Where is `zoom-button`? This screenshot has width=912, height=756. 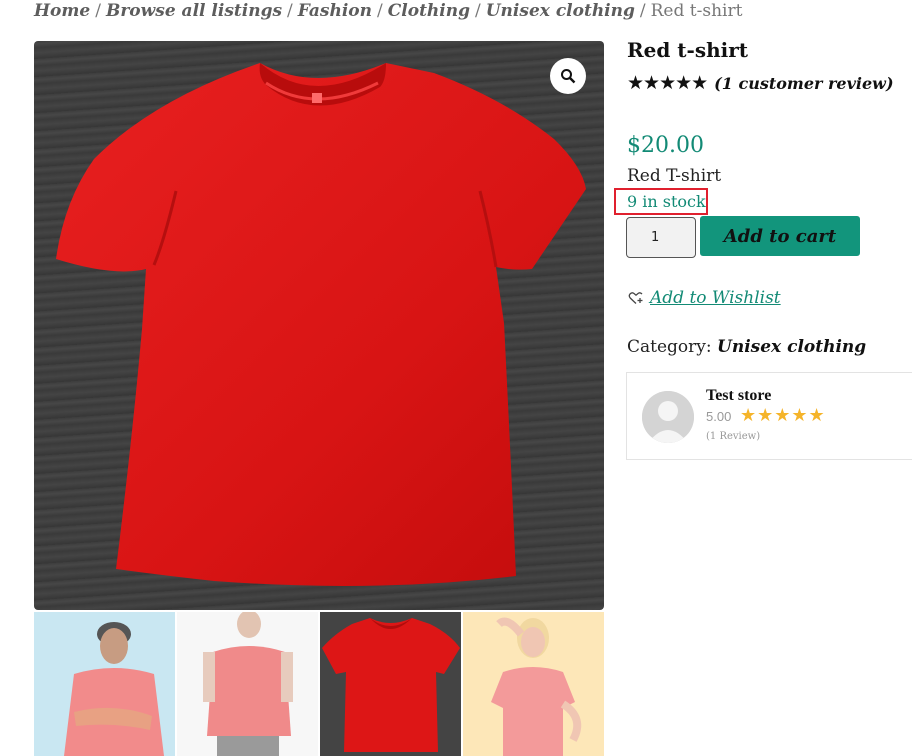 zoom-button is located at coordinates (568, 76).